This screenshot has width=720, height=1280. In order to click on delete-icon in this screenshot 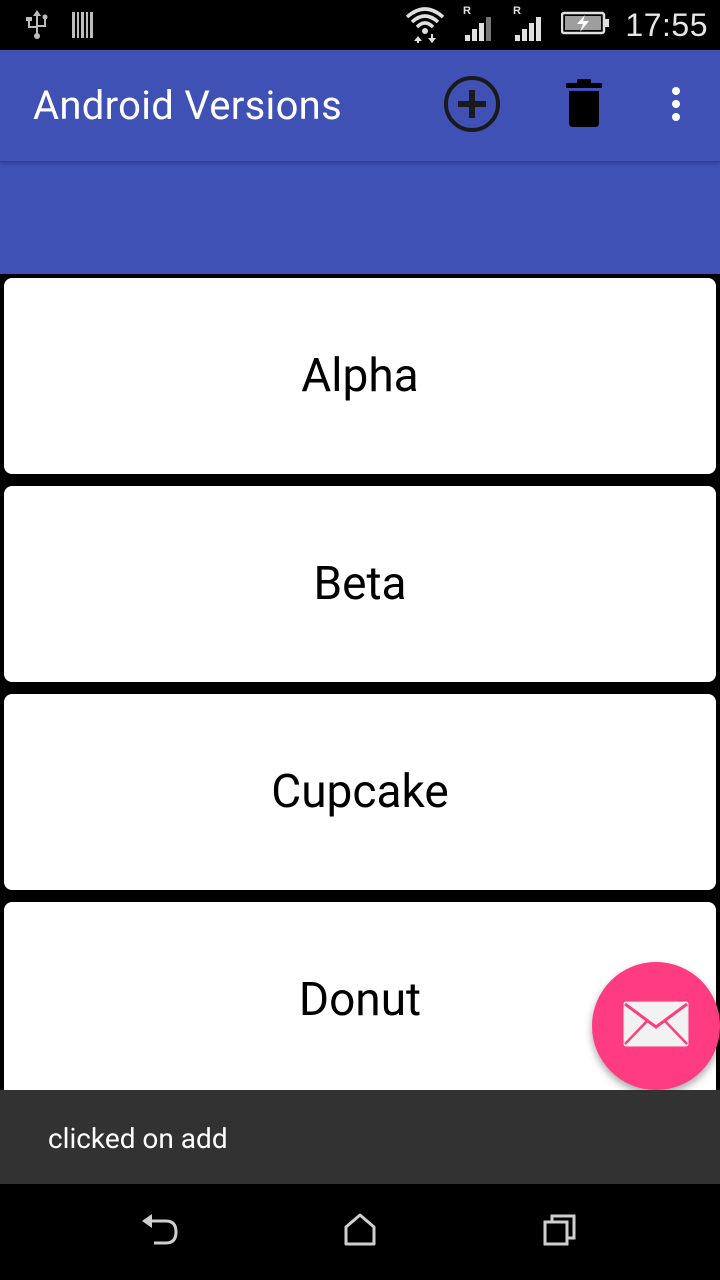, I will do `click(584, 106)`.